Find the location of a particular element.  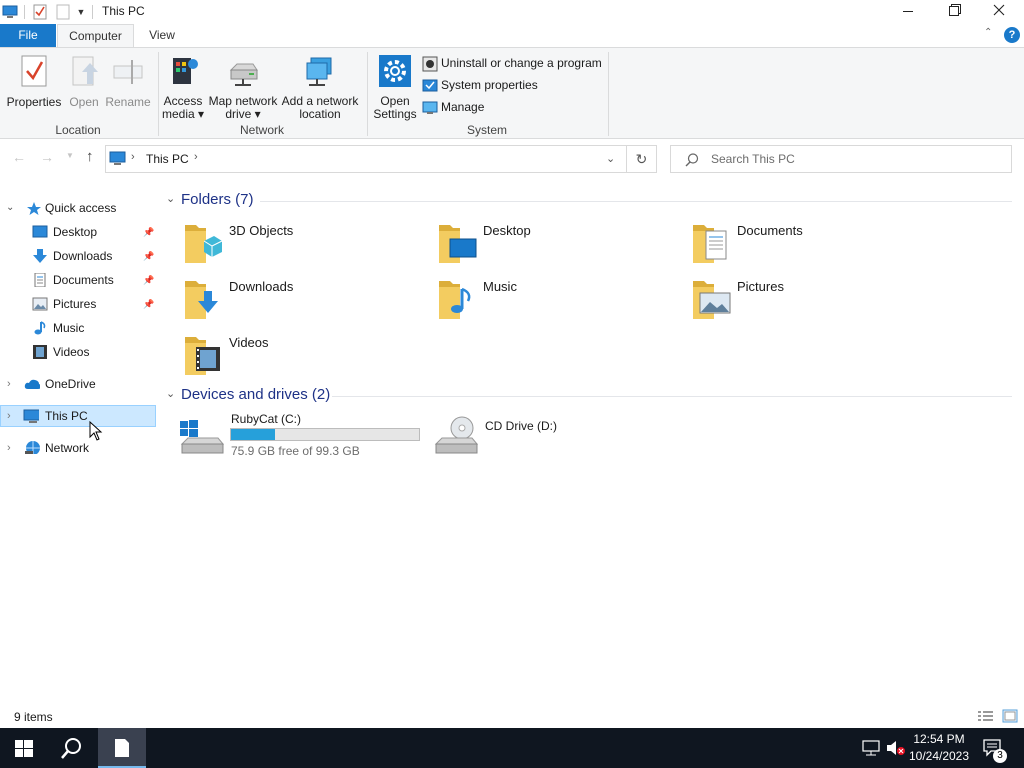

address-row: ← → ▼ ↑ › This PC › ⌄ ↻ Search This PC is located at coordinates (512, 159).